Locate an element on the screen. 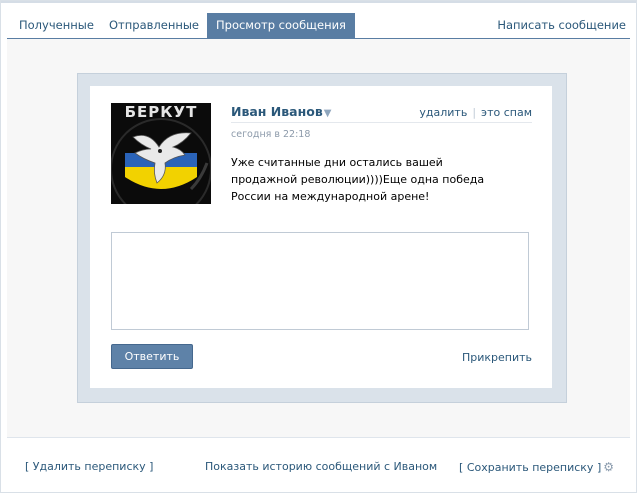  message-actions: удалить | это спам is located at coordinates (475, 112).